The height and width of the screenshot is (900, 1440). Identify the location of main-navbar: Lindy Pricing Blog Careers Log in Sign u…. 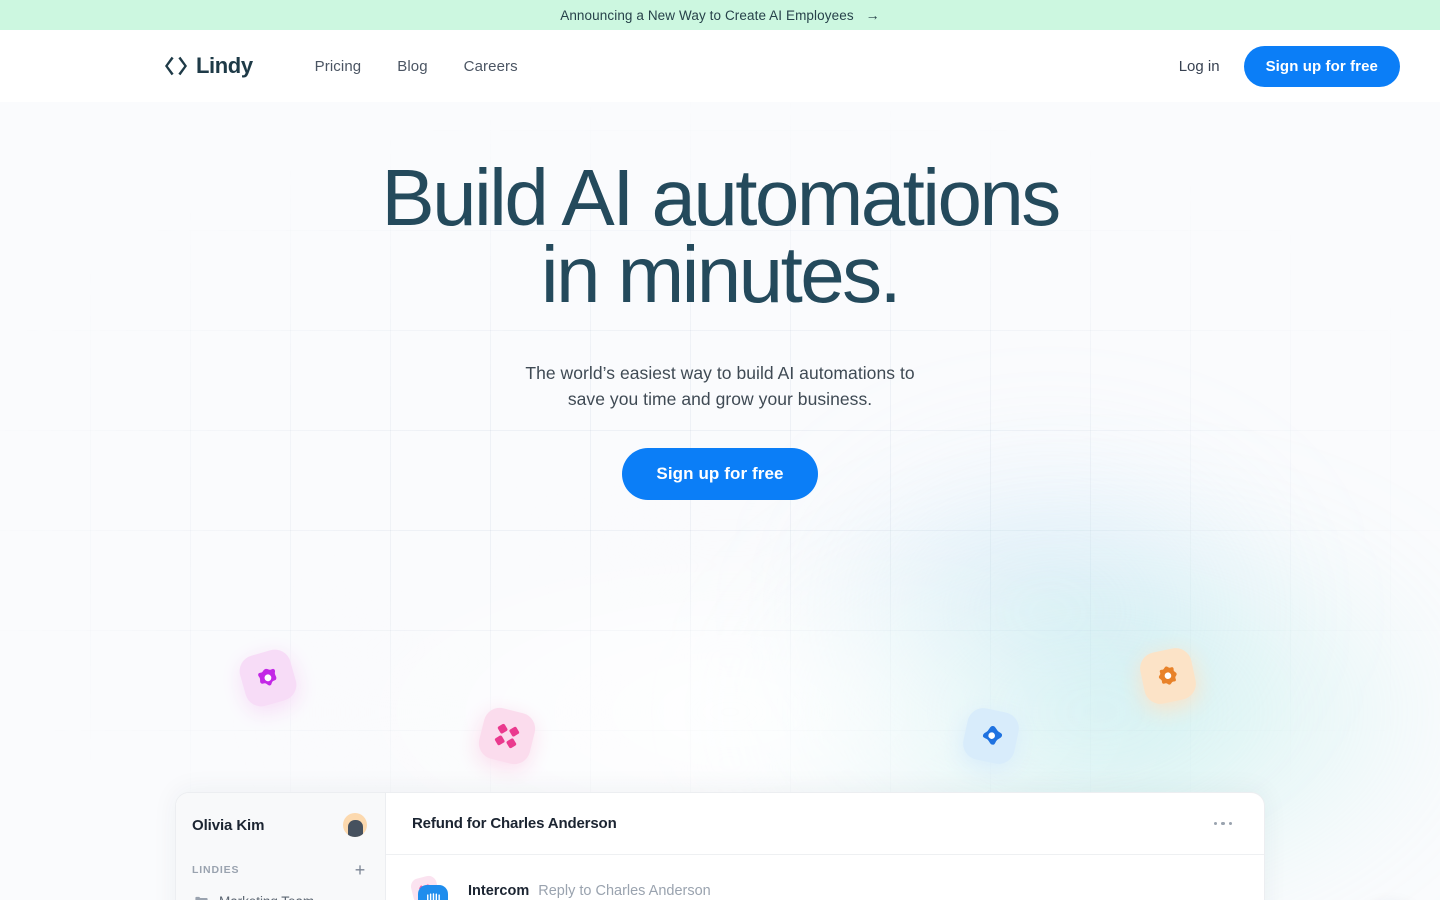
(720, 66).